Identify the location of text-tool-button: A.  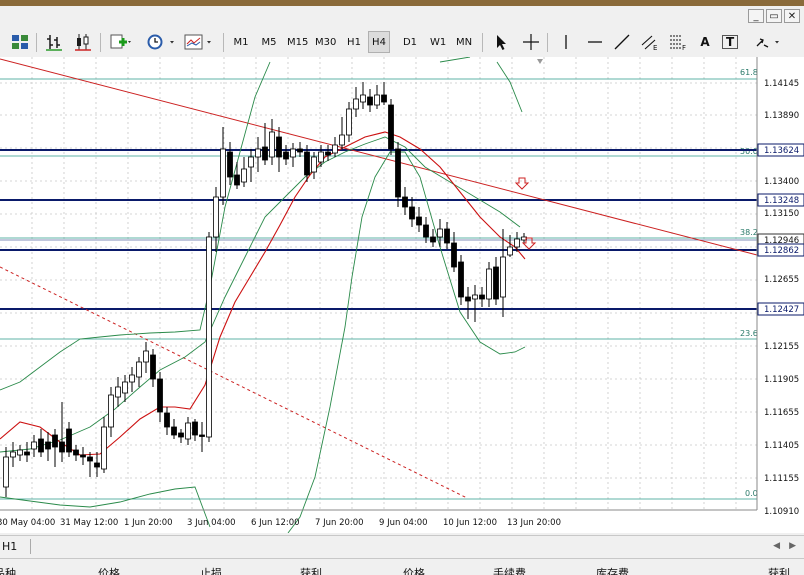
(705, 42).